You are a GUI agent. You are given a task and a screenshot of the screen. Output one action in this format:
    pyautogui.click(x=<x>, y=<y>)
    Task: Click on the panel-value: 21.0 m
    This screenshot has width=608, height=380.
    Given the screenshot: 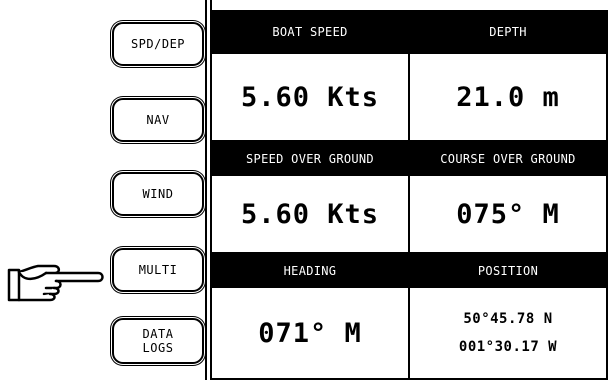 What is the action you would take?
    pyautogui.click(x=508, y=97)
    